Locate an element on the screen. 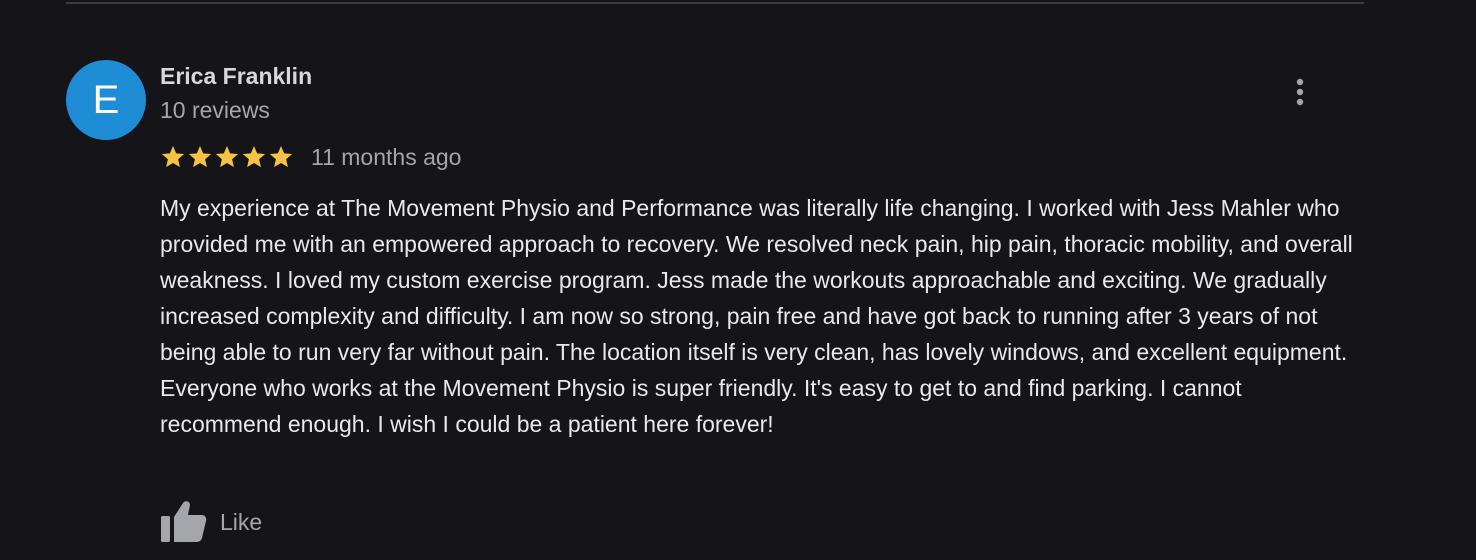 The image size is (1476, 560). rating-row: 11 months ago is located at coordinates (310, 157).